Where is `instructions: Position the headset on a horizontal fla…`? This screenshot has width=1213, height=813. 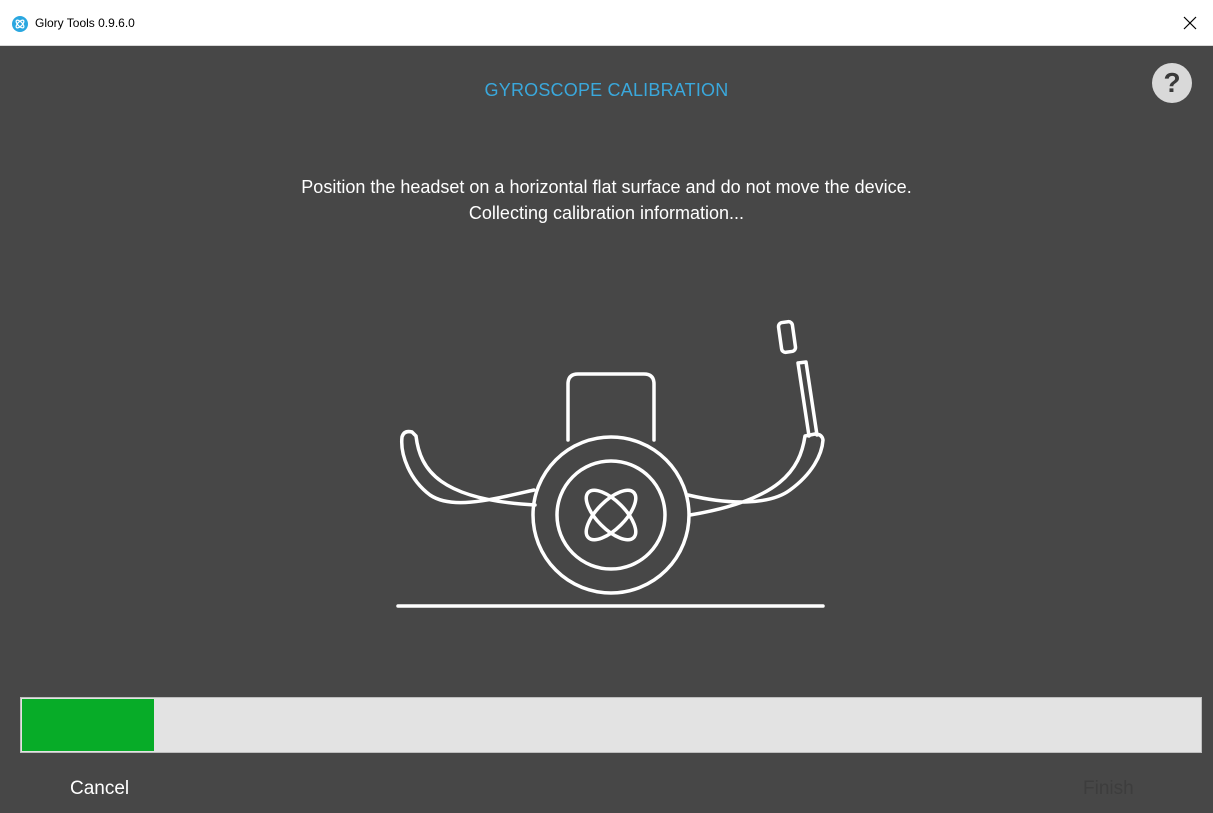 instructions: Position the headset on a horizontal fla… is located at coordinates (606, 200).